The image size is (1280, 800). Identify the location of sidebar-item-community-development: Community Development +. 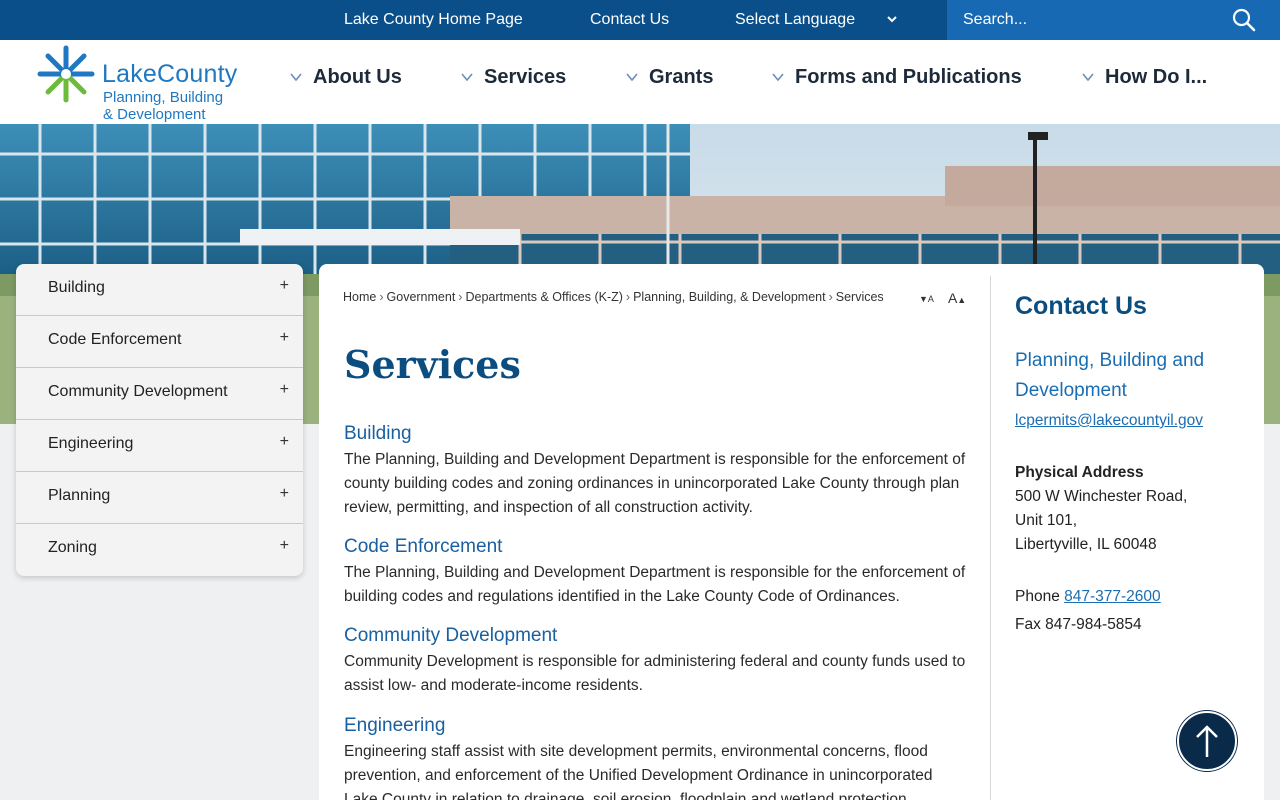
(159, 394).